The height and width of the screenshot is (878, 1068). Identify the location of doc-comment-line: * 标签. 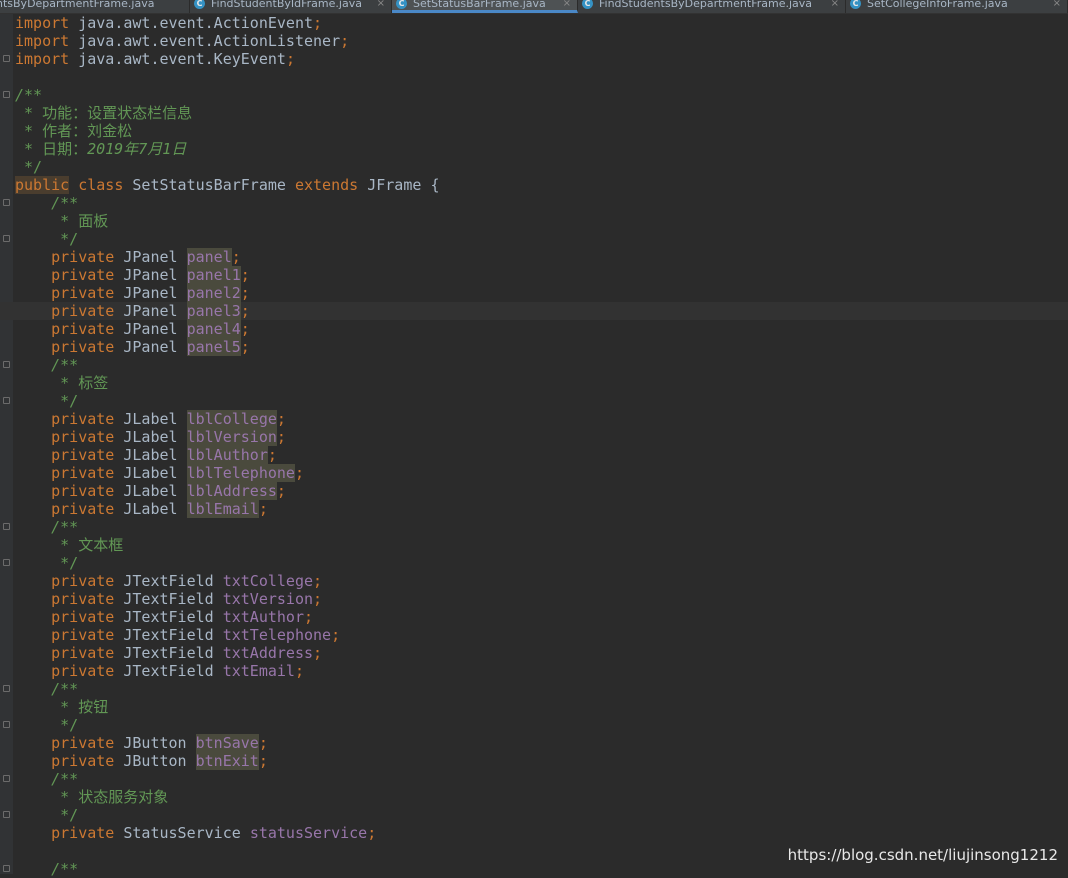
(541, 383).